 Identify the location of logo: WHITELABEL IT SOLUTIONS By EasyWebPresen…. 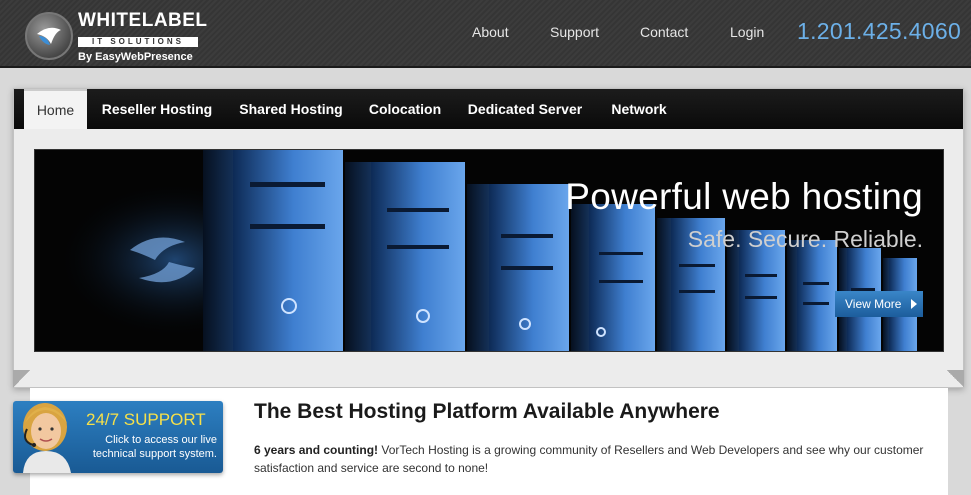
(143, 37).